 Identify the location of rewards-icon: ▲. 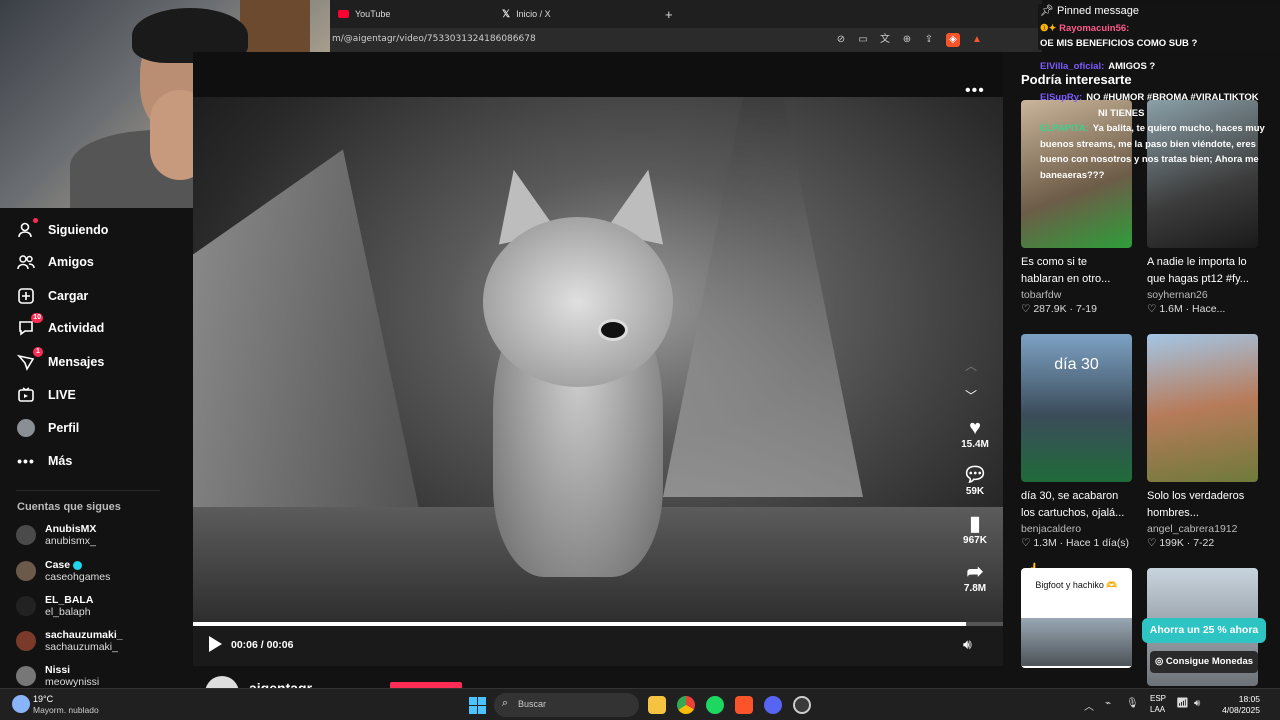
(977, 40).